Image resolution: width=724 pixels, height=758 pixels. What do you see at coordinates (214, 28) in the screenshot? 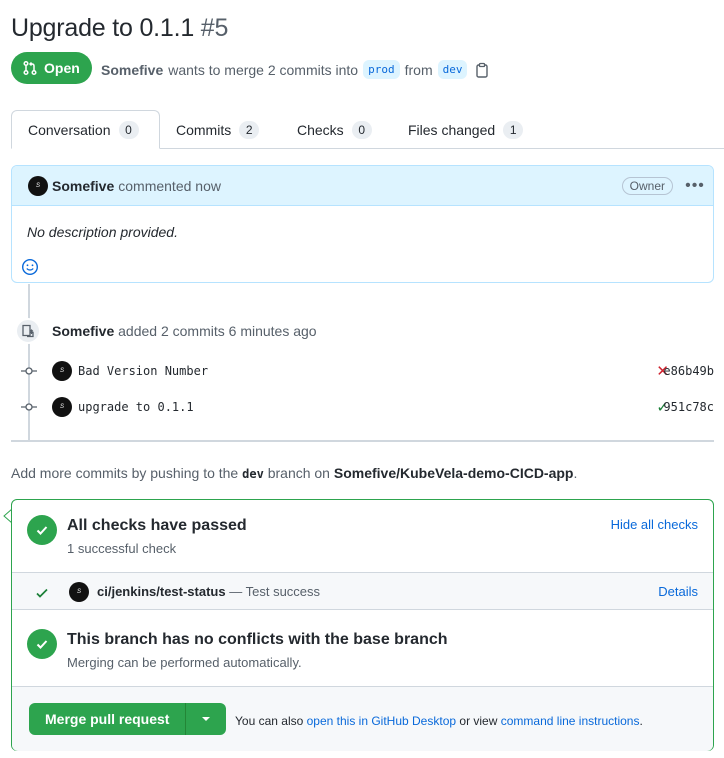
I see `pr-number: #5` at bounding box center [214, 28].